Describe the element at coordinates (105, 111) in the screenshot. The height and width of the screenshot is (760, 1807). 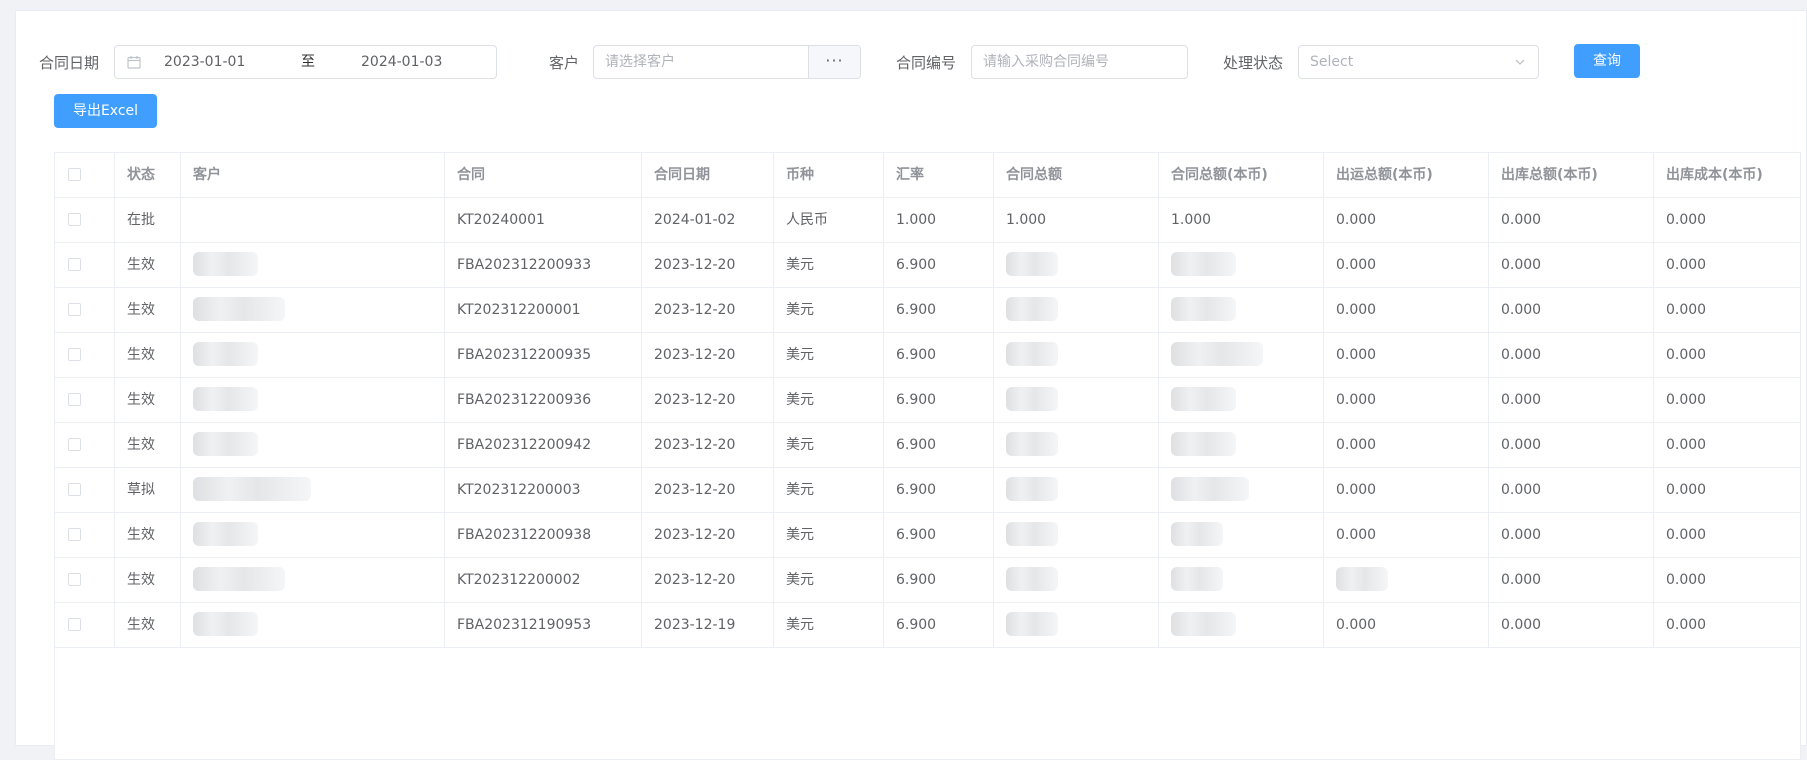
I see `export-excel-button: 导出Excel` at that location.